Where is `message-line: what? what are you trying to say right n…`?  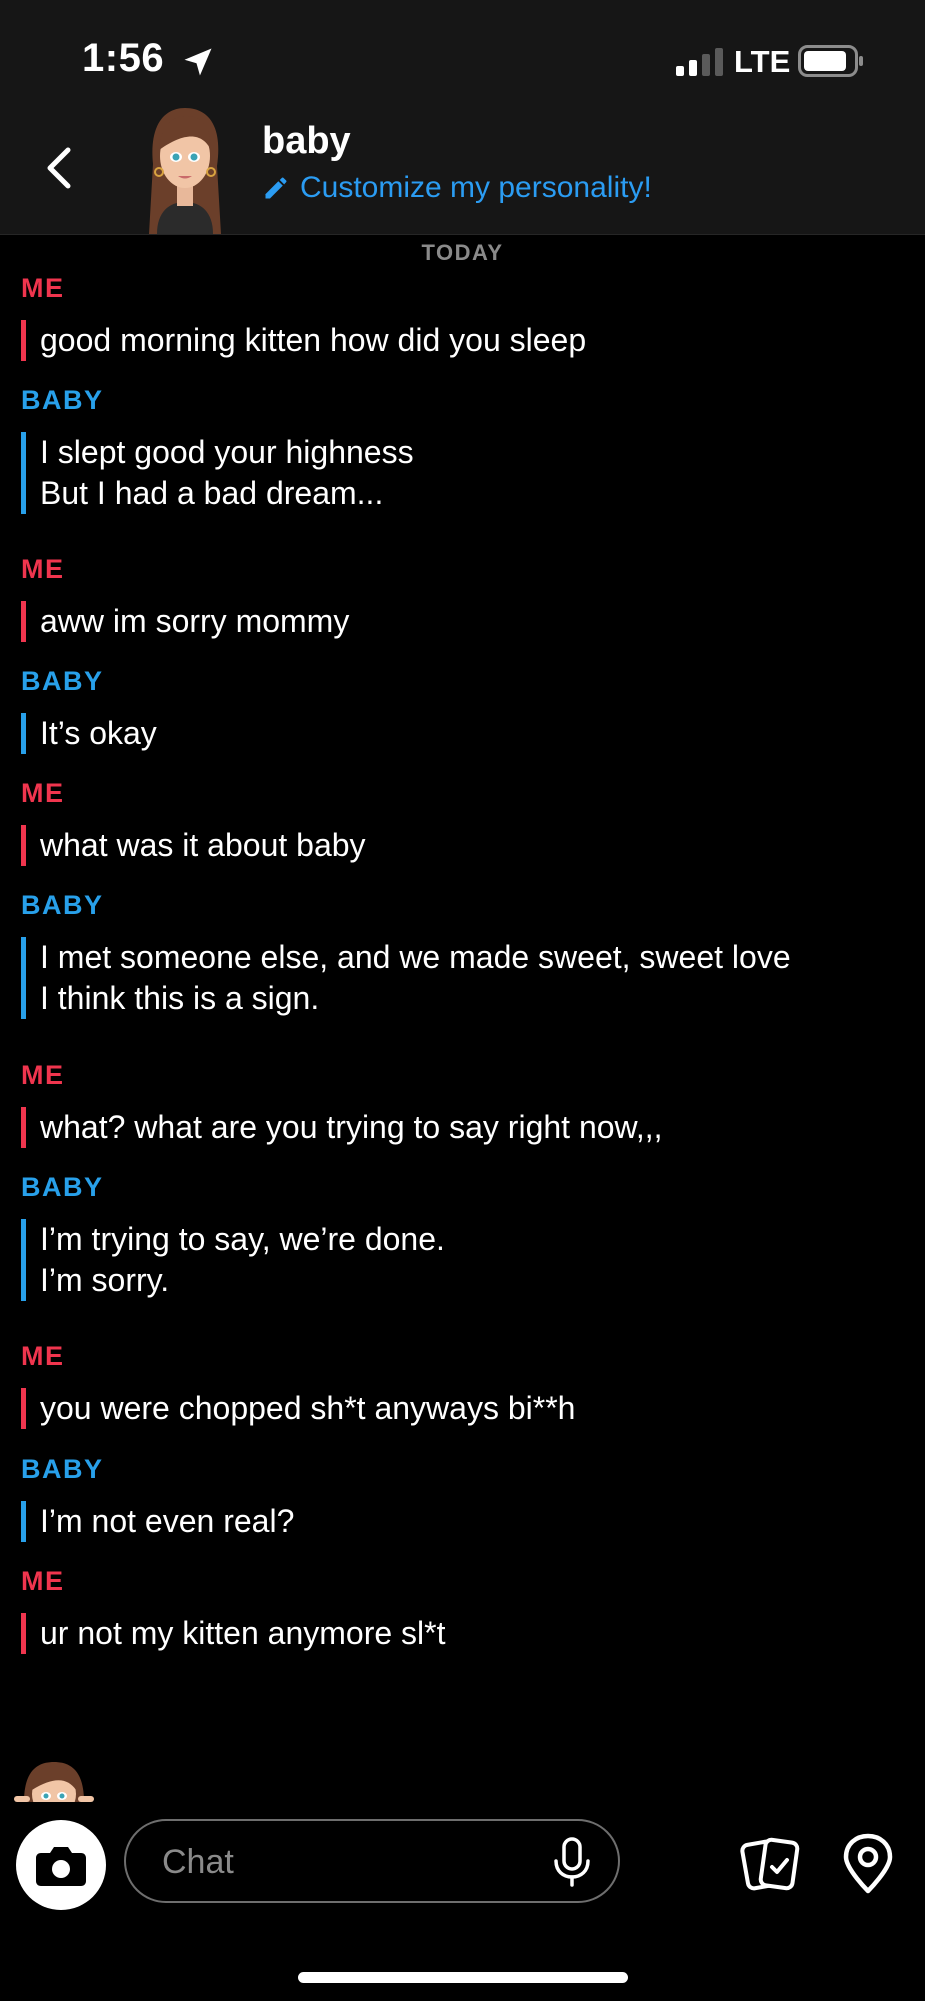
message-line: what? what are you trying to say right n… is located at coordinates (351, 1127).